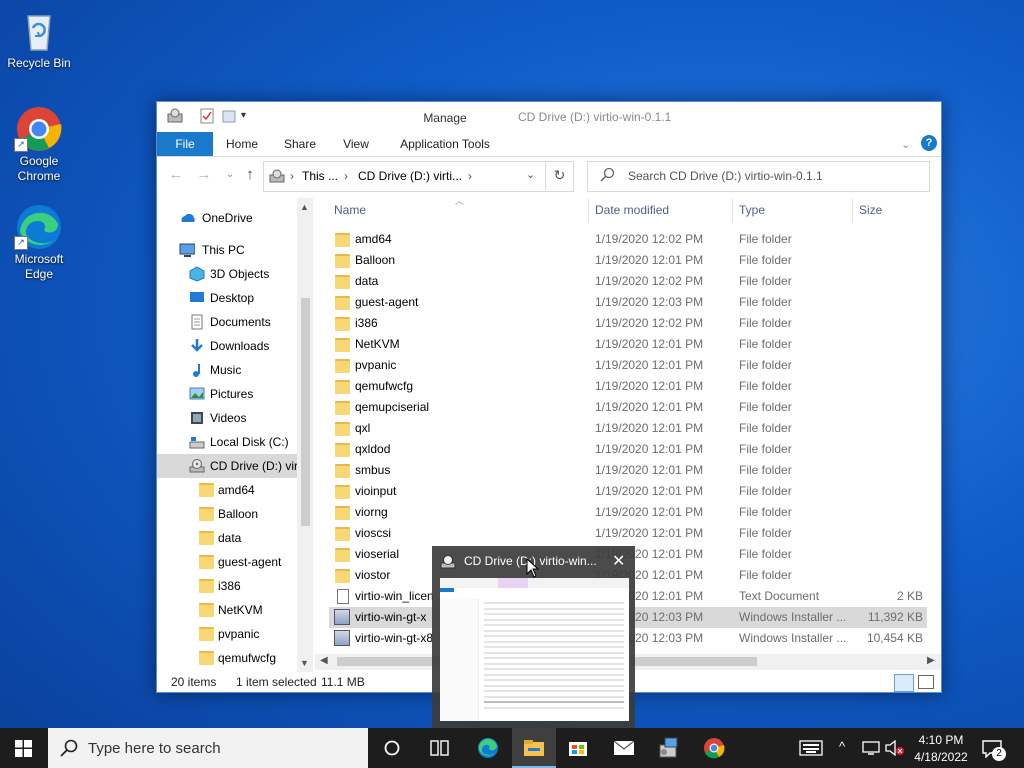 The height and width of the screenshot is (768, 1024). What do you see at coordinates (440, 748) in the screenshot?
I see `task-view-button` at bounding box center [440, 748].